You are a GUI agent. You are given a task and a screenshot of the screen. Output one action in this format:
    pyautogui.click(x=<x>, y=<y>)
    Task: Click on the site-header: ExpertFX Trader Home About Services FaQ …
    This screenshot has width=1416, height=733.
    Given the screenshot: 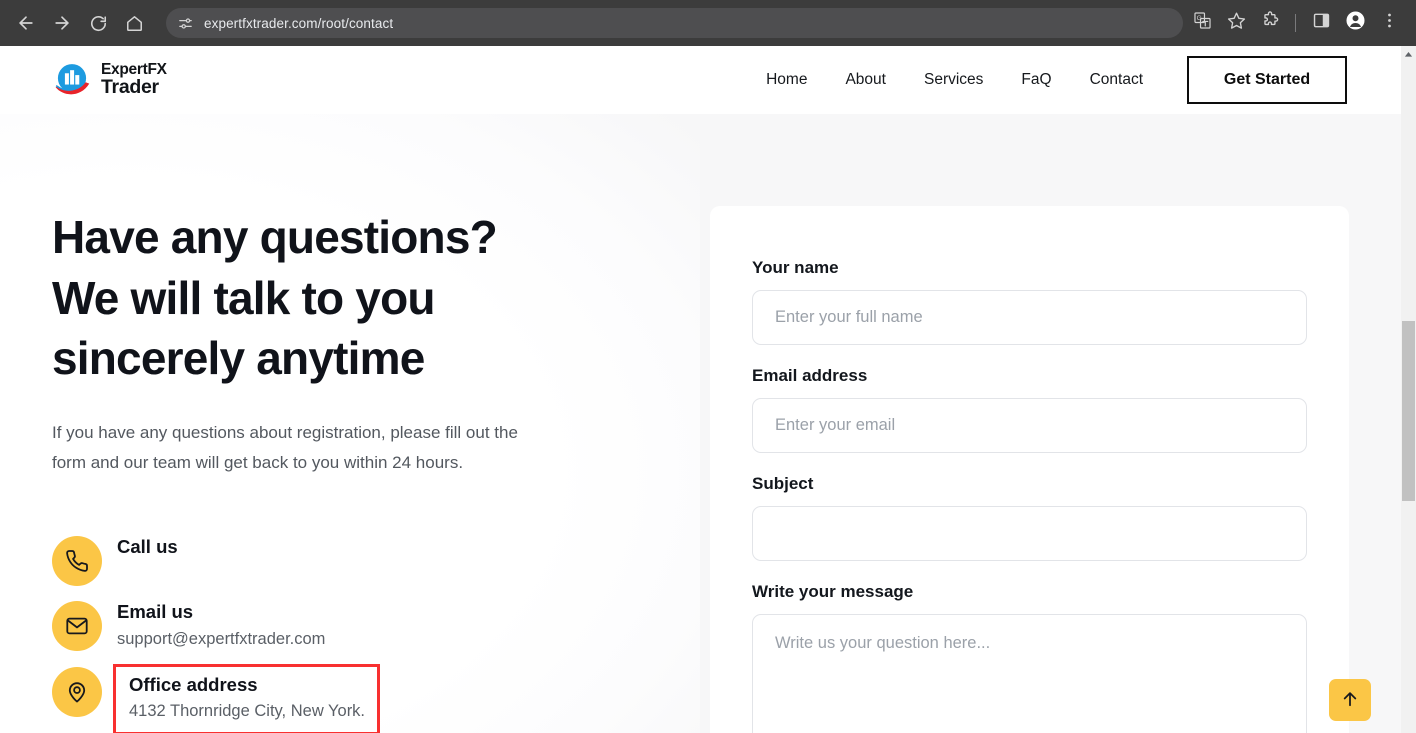 What is the action you would take?
    pyautogui.click(x=700, y=80)
    